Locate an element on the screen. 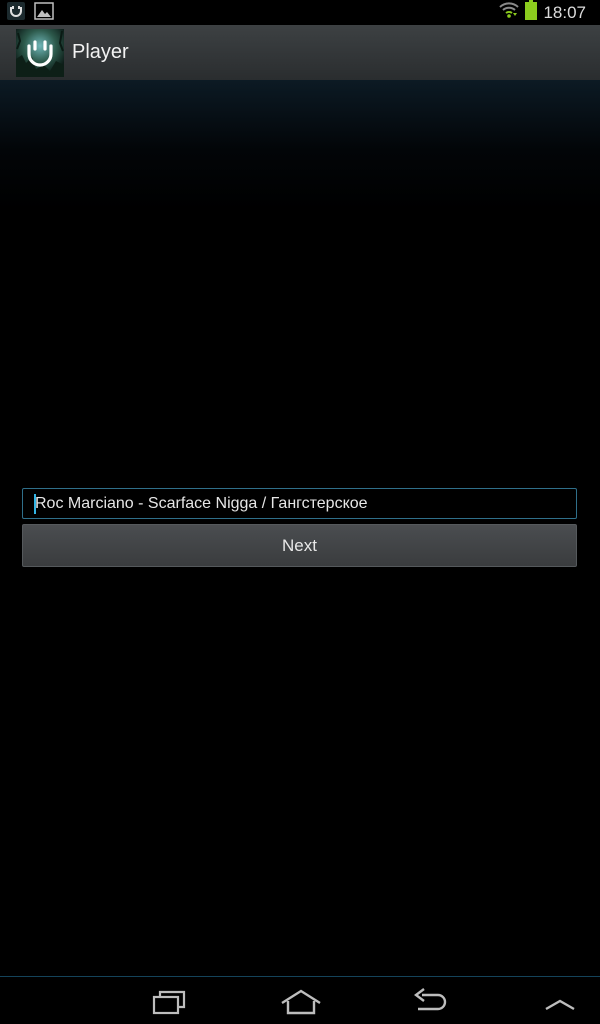  app-notification-icon is located at coordinates (16, 13).